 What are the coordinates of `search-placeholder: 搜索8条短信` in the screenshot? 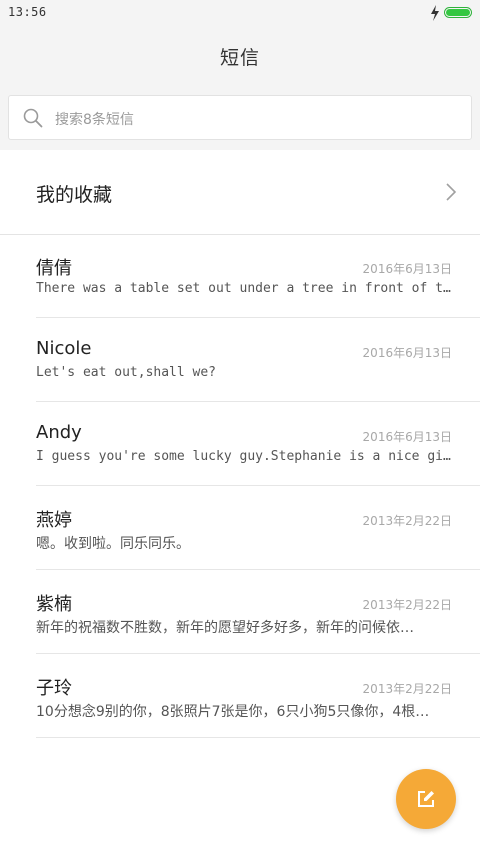 It's located at (94, 120).